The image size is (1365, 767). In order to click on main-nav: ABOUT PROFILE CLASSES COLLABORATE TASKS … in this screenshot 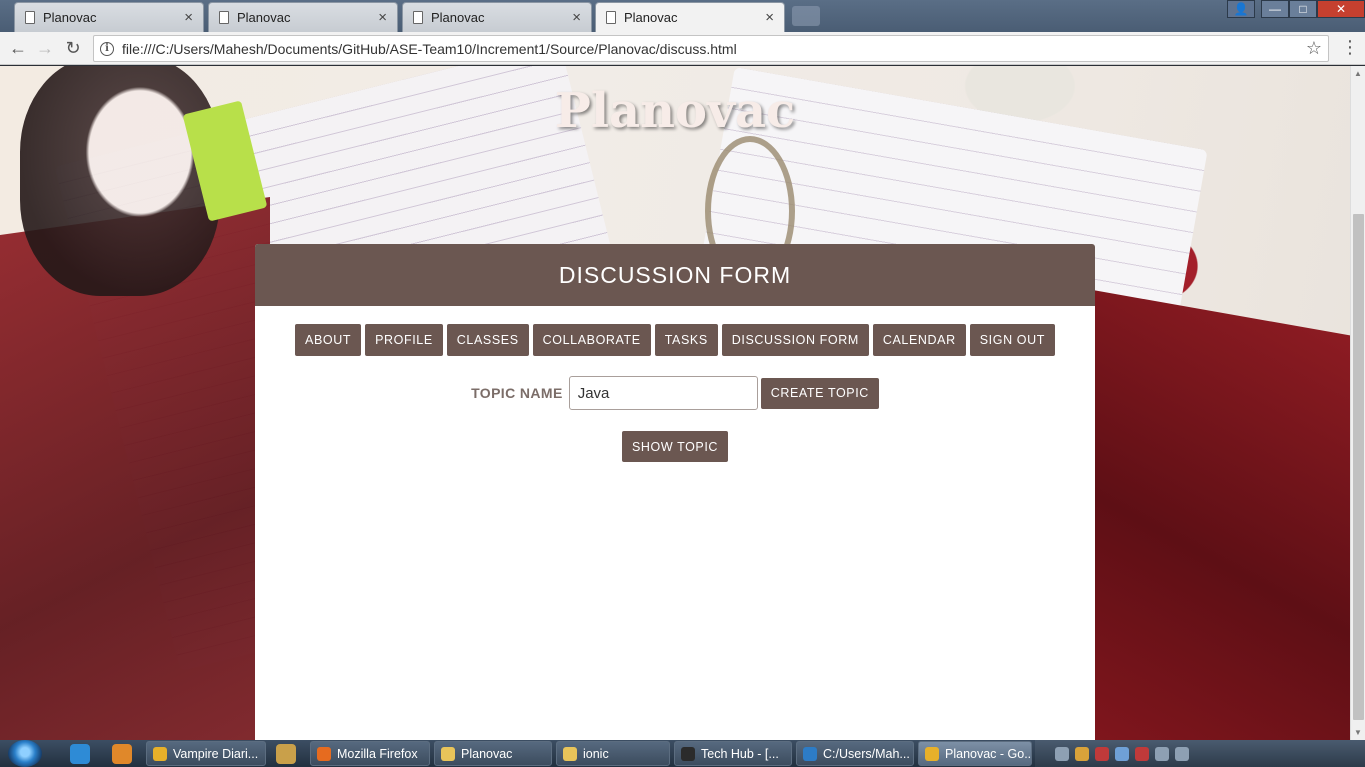, I will do `click(675, 340)`.